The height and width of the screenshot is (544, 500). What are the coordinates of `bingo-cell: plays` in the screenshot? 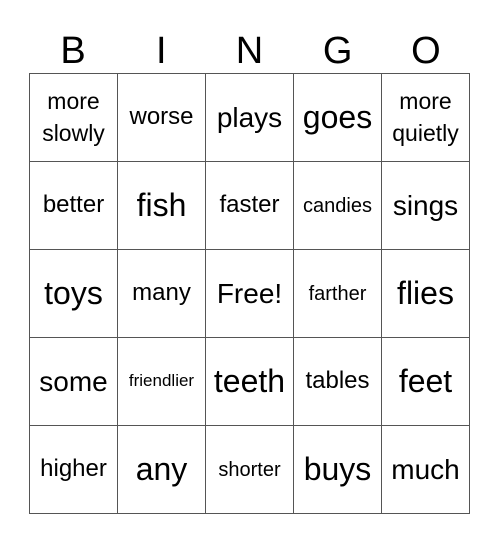 It's located at (250, 118).